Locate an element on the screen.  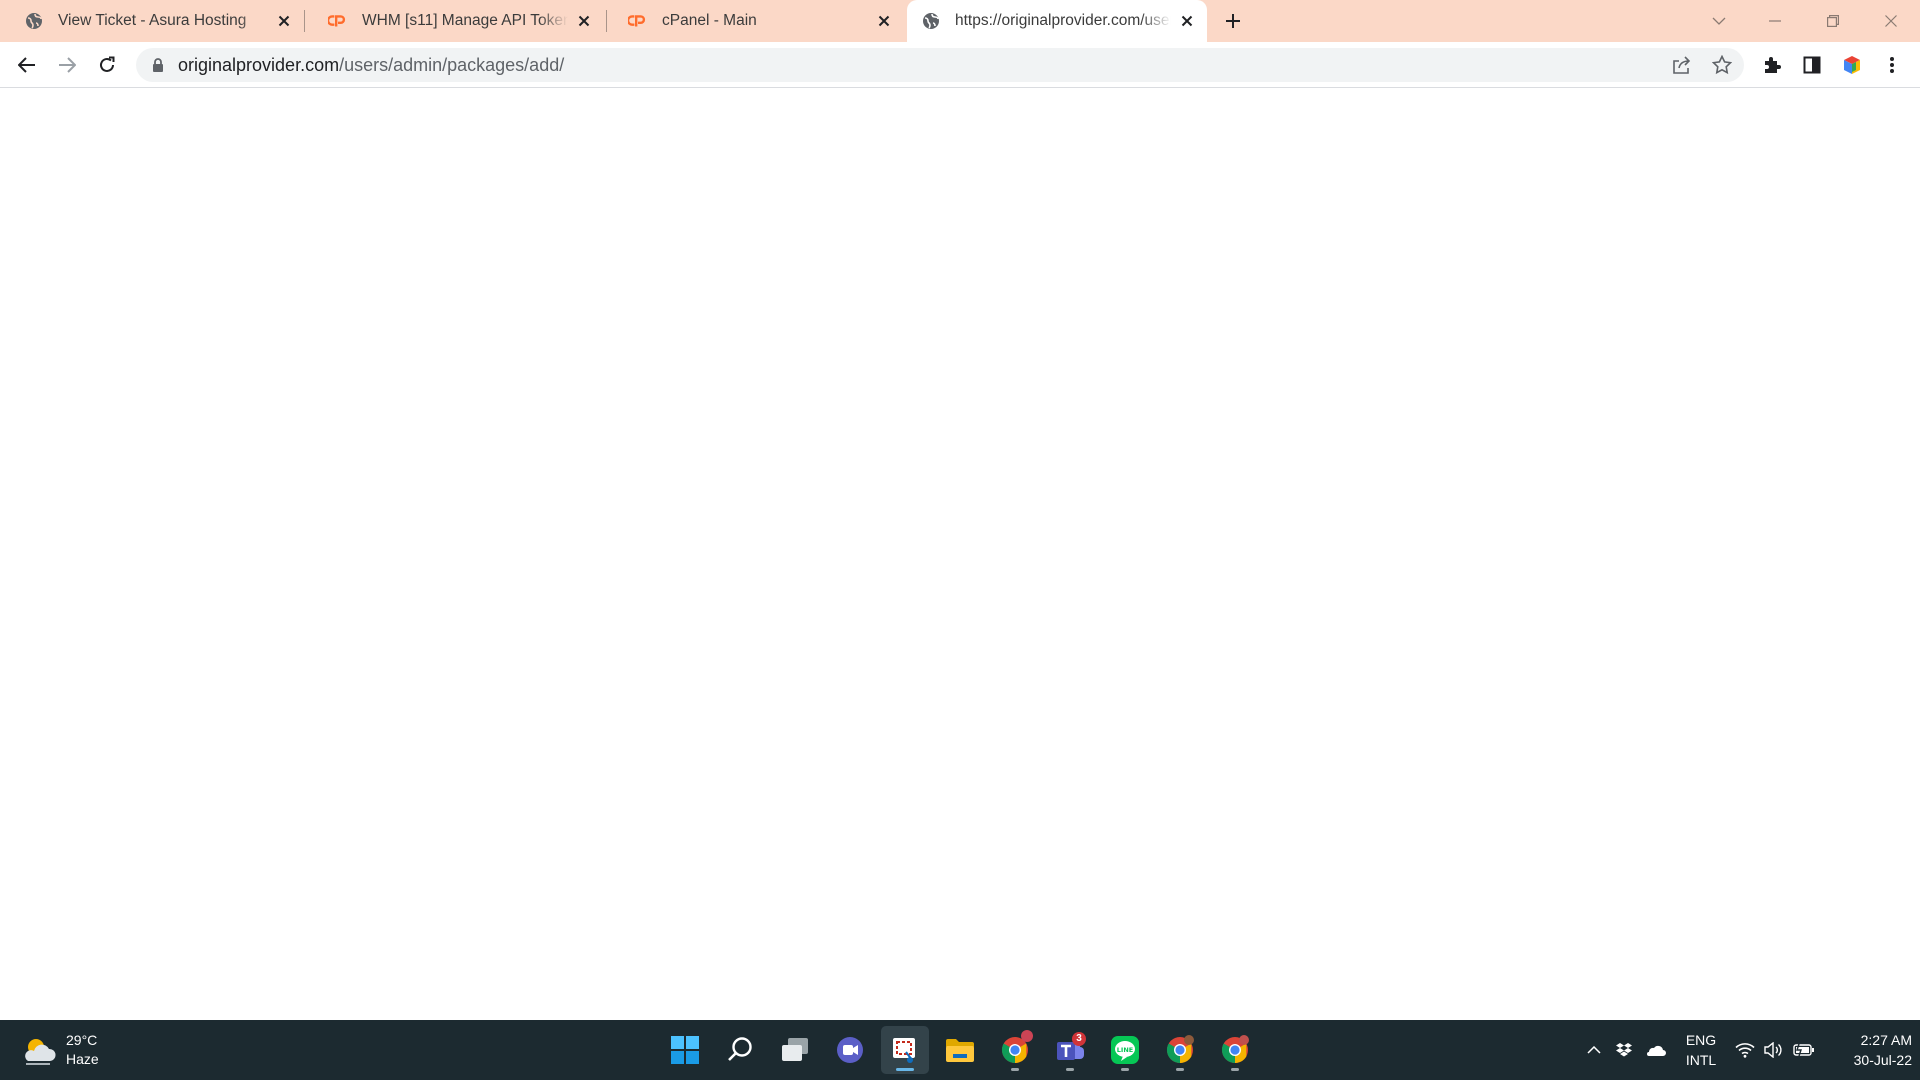
arrow-left-icon is located at coordinates (26, 65).